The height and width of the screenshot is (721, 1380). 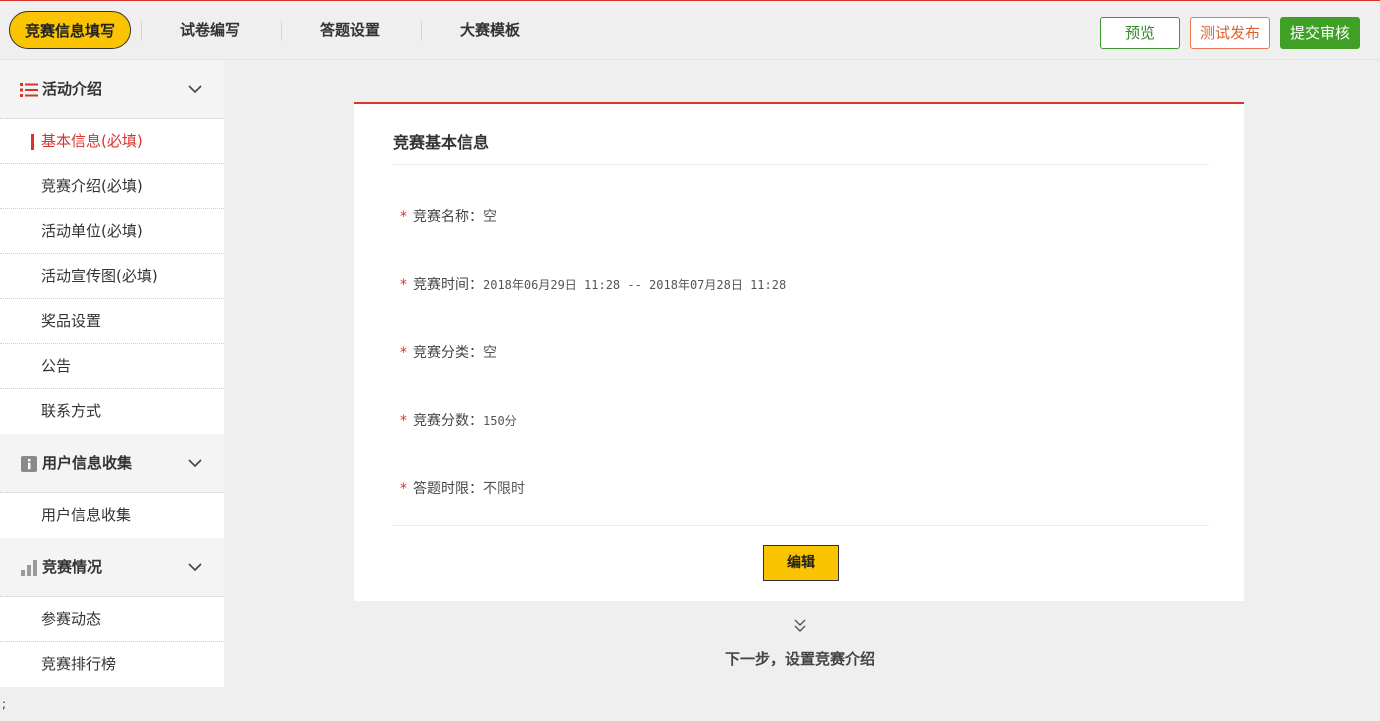 I want to click on sidebar-item-announcement: 公告, so click(x=112, y=366).